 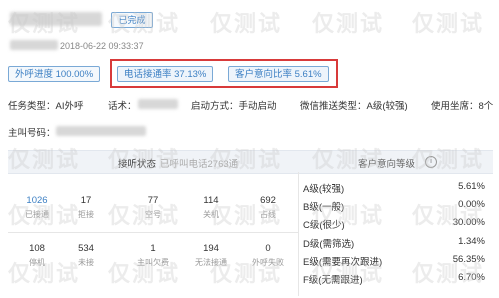 What do you see at coordinates (471, 205) in the screenshot?
I see `grade-percent: 0.00%` at bounding box center [471, 205].